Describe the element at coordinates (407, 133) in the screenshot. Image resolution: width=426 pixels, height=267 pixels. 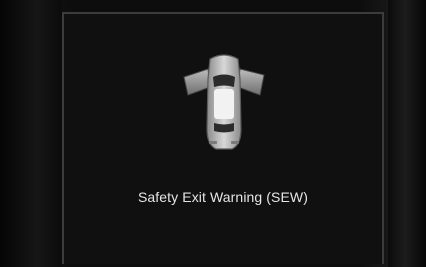
I see `right-bezel` at that location.